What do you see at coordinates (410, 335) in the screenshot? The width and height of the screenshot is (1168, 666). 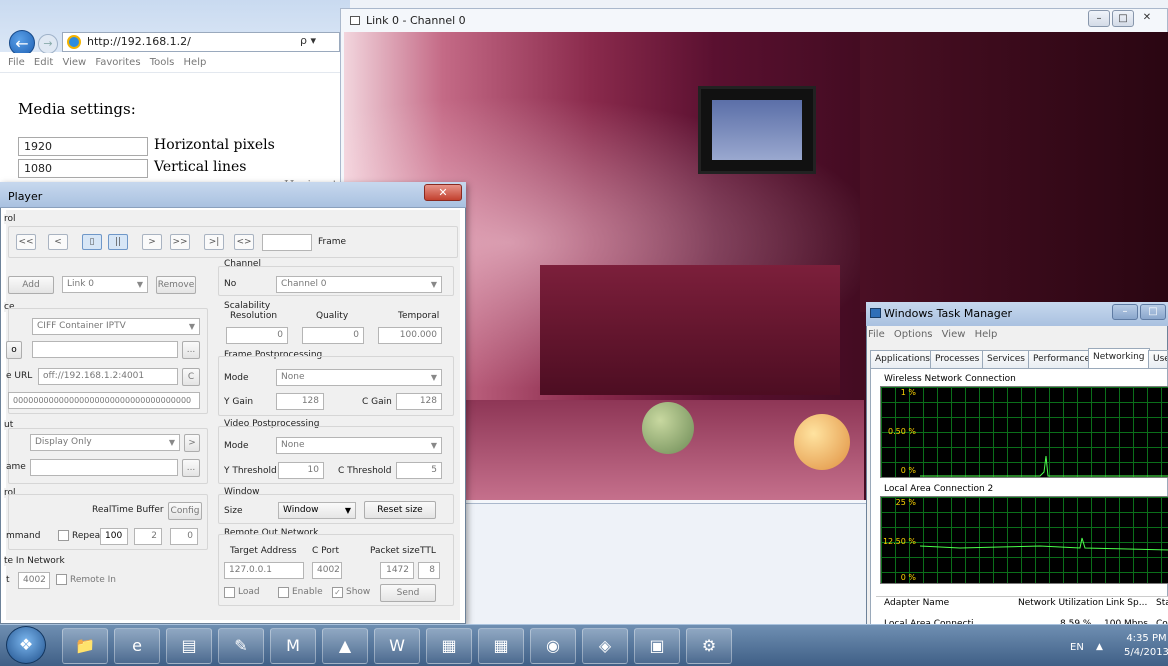 I see `temporal-input: 100.000` at bounding box center [410, 335].